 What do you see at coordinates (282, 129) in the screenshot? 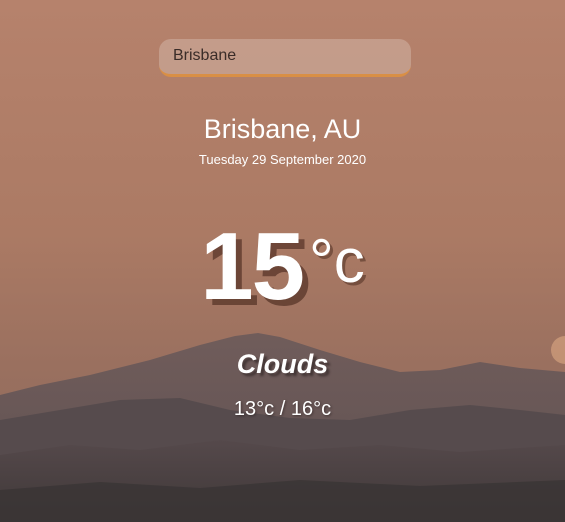
I see `location-name: Brisbane, AU` at bounding box center [282, 129].